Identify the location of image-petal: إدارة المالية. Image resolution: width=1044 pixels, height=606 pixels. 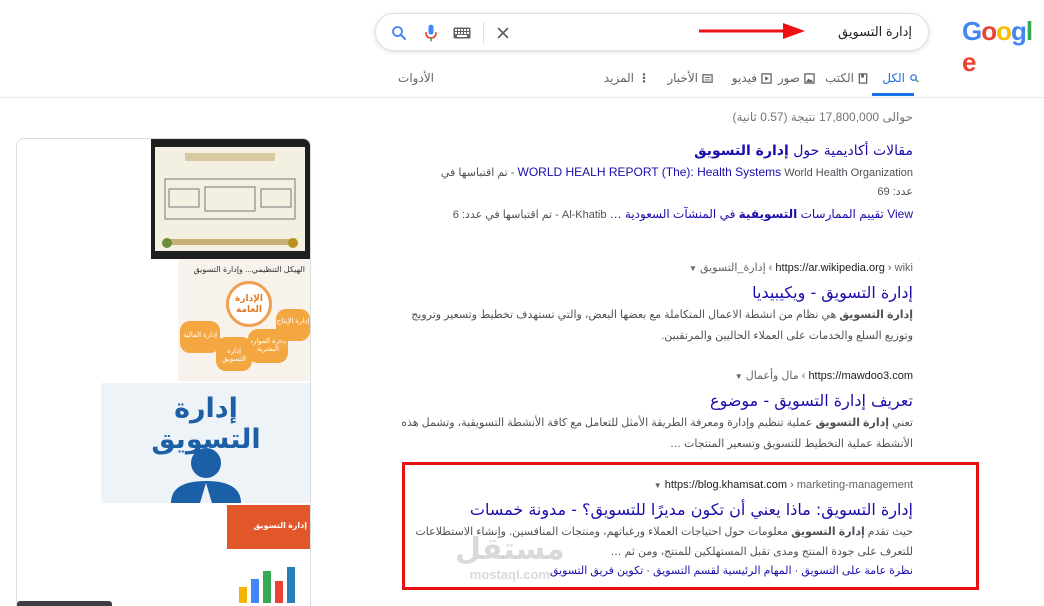
(200, 337).